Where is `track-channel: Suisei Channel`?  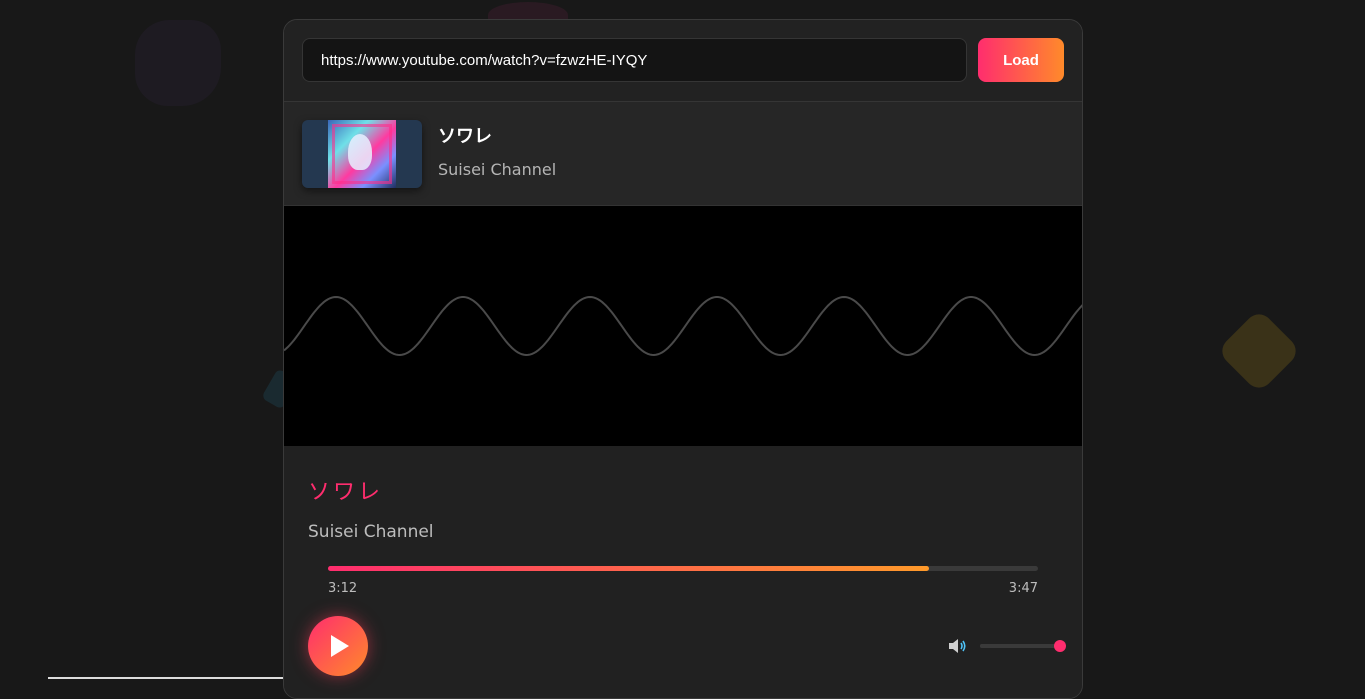 track-channel: Suisei Channel is located at coordinates (497, 169).